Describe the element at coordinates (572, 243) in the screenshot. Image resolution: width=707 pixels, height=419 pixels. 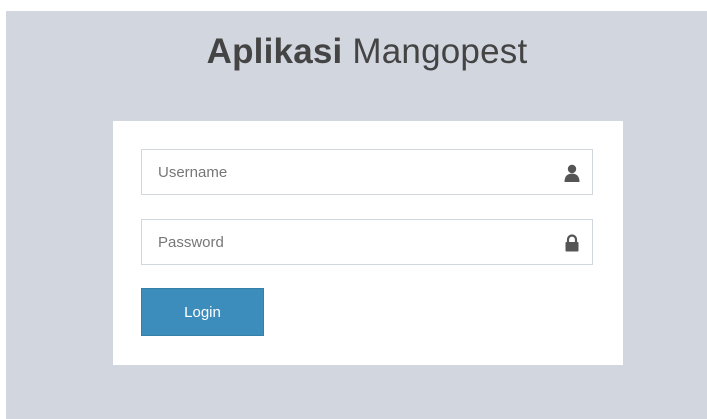
I see `lock-icon` at that location.